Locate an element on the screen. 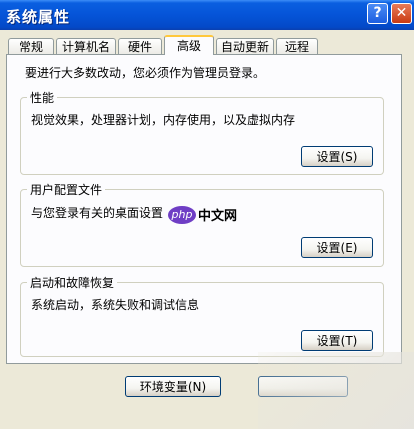  help-button: ? is located at coordinates (377, 13).